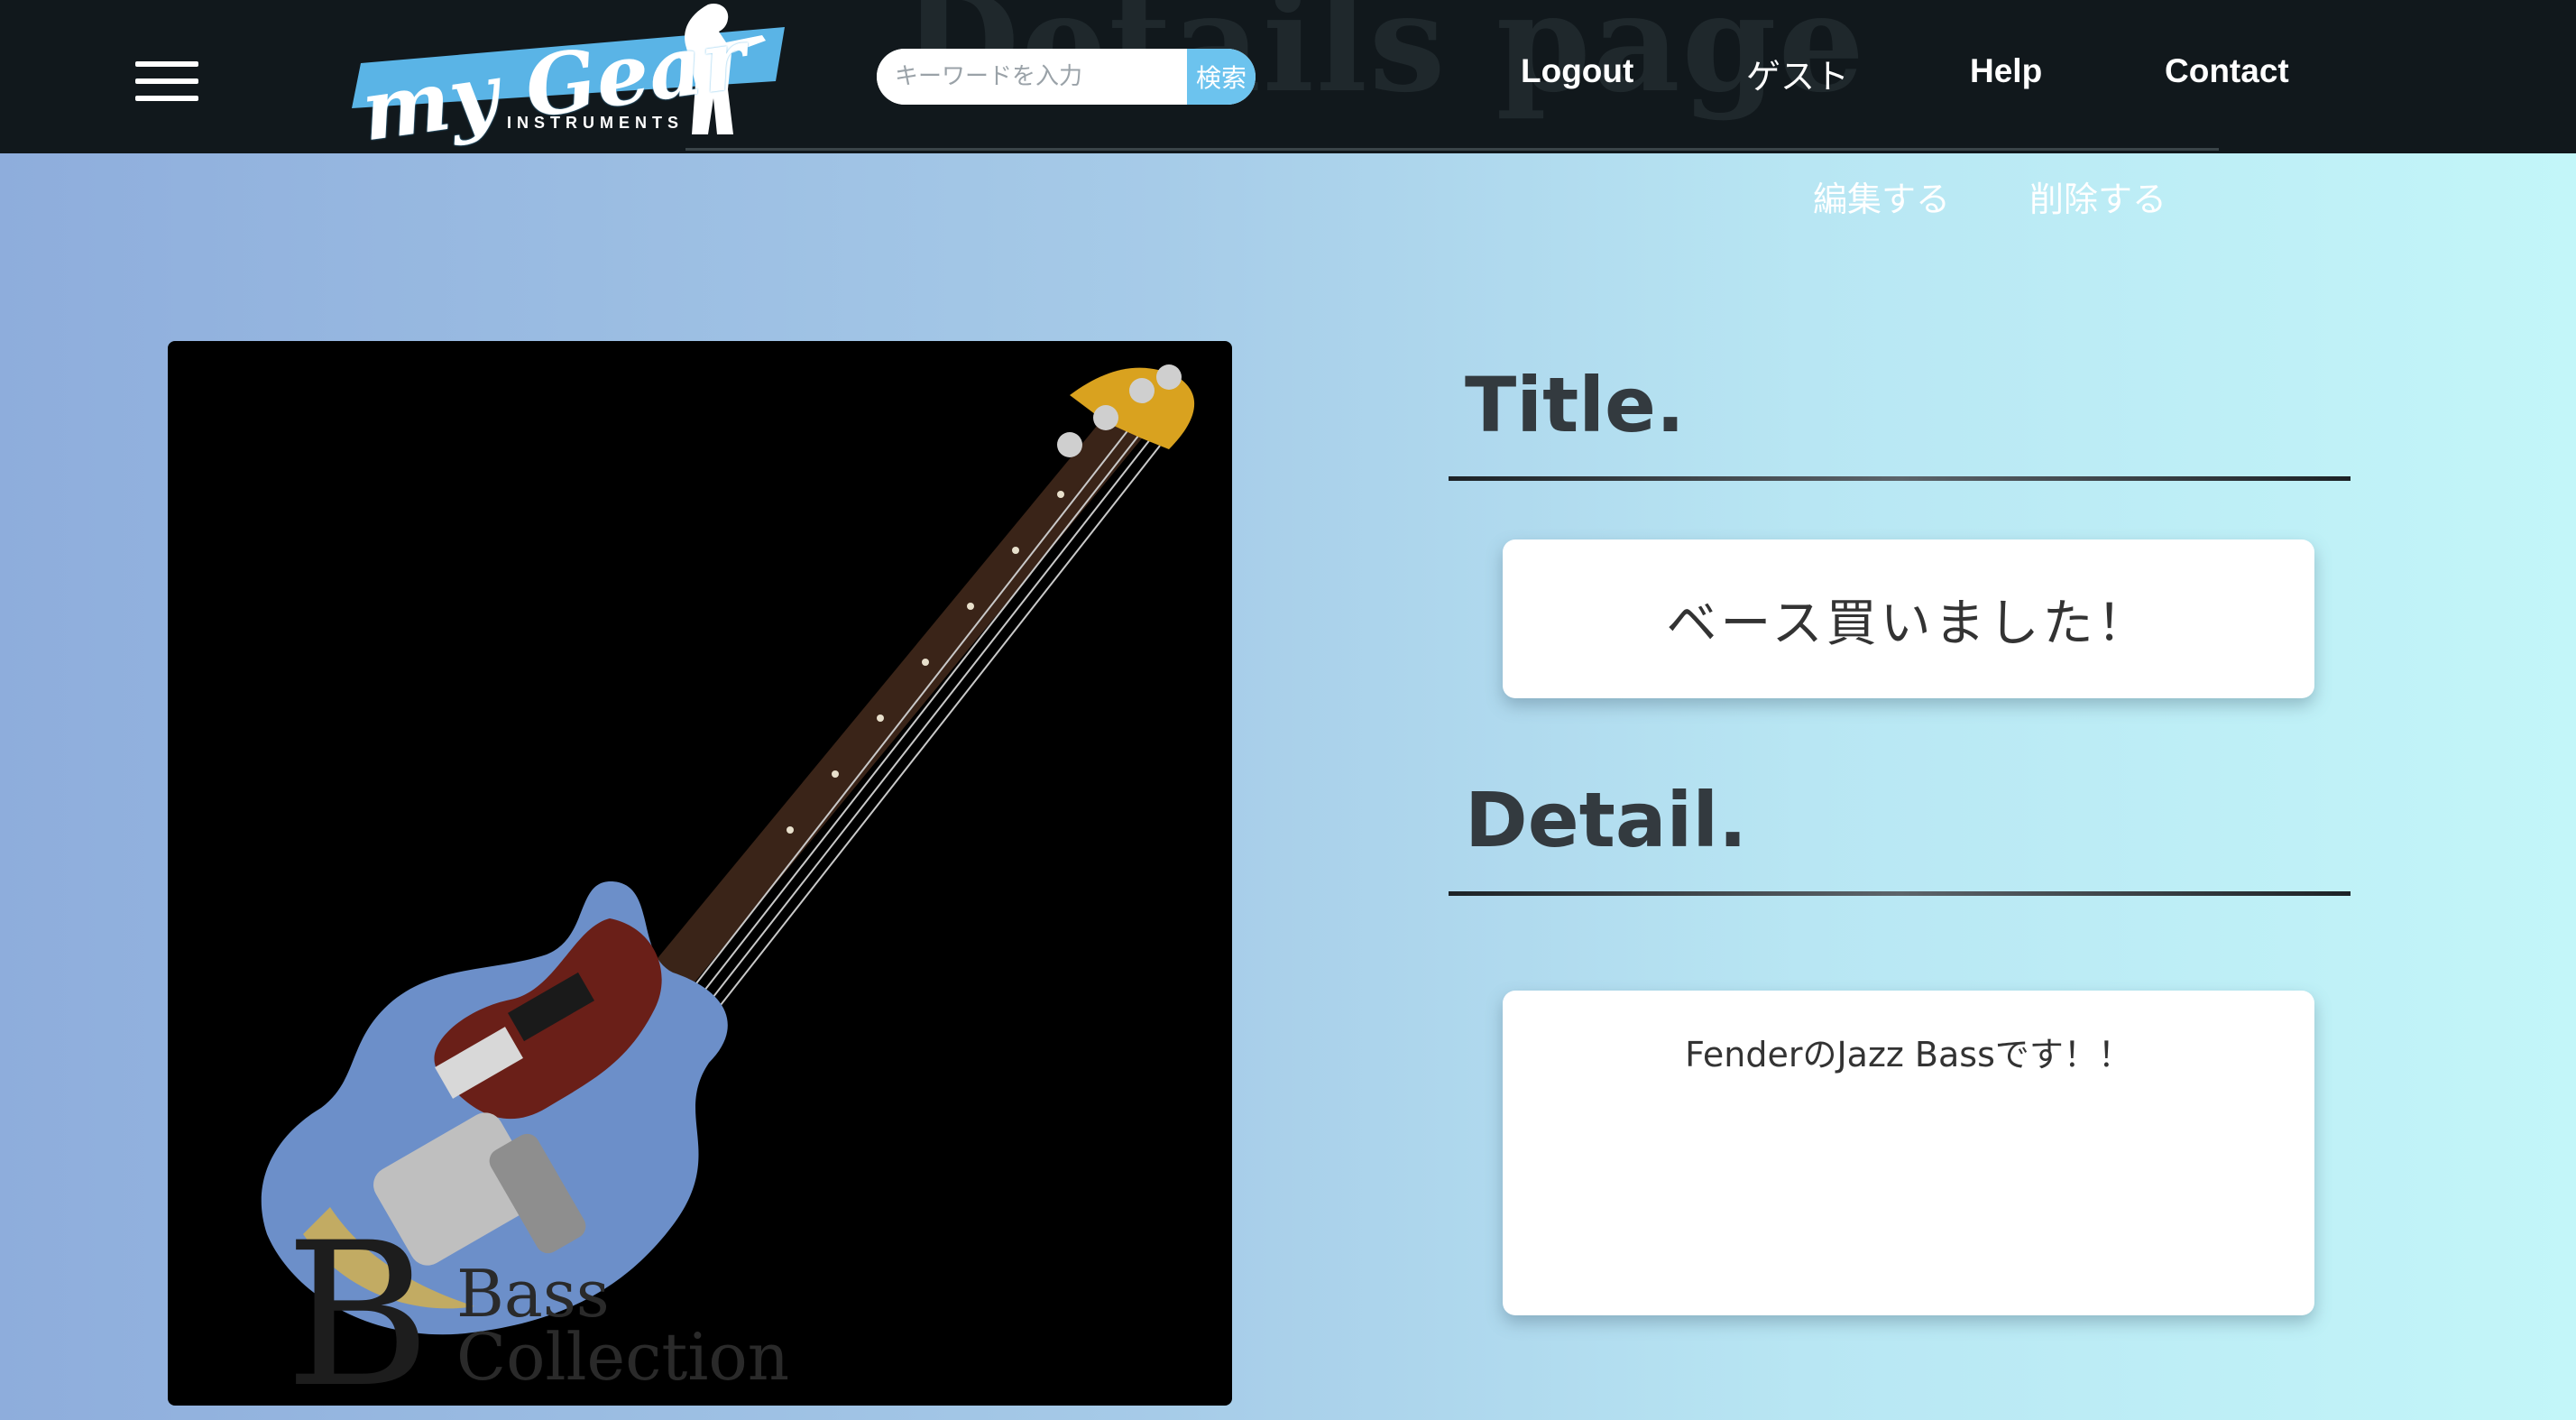 The height and width of the screenshot is (1420, 2576). Describe the element at coordinates (623, 1357) in the screenshot. I see `watermark-line2: Collection` at that location.